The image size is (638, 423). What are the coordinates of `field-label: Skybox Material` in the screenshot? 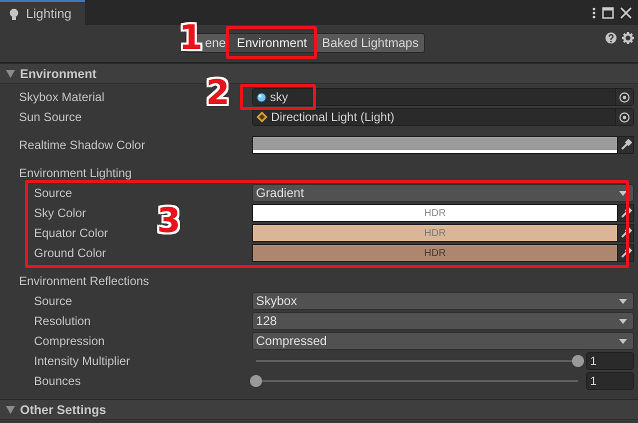 It's located at (61, 97).